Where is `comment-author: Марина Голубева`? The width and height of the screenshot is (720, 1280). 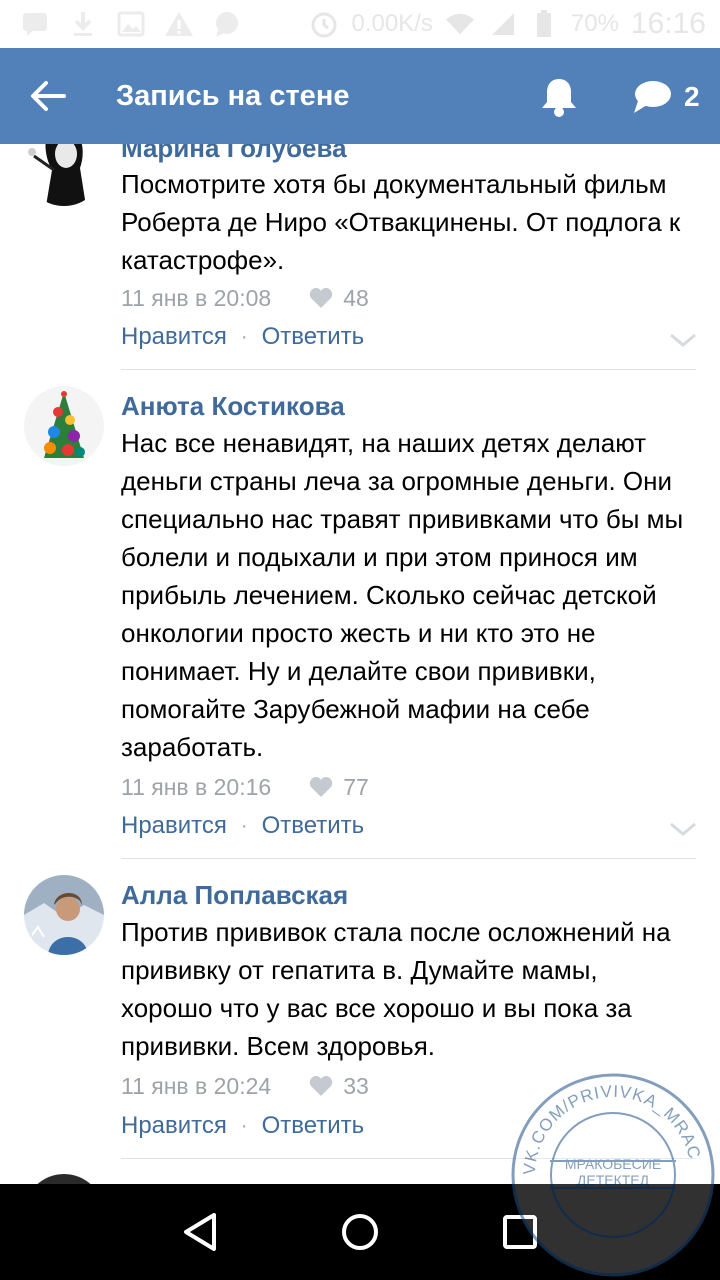
comment-author: Марина Голубева is located at coordinates (234, 154).